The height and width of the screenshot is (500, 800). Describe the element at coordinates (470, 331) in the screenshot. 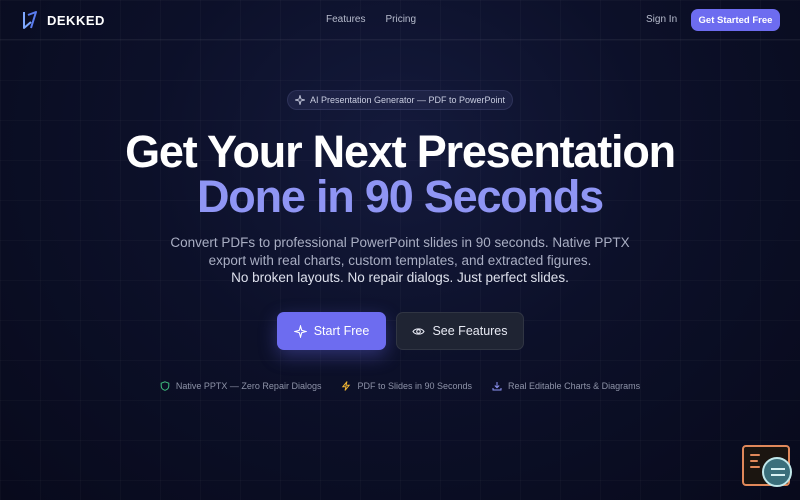

I see `see-features-label: See Features` at that location.